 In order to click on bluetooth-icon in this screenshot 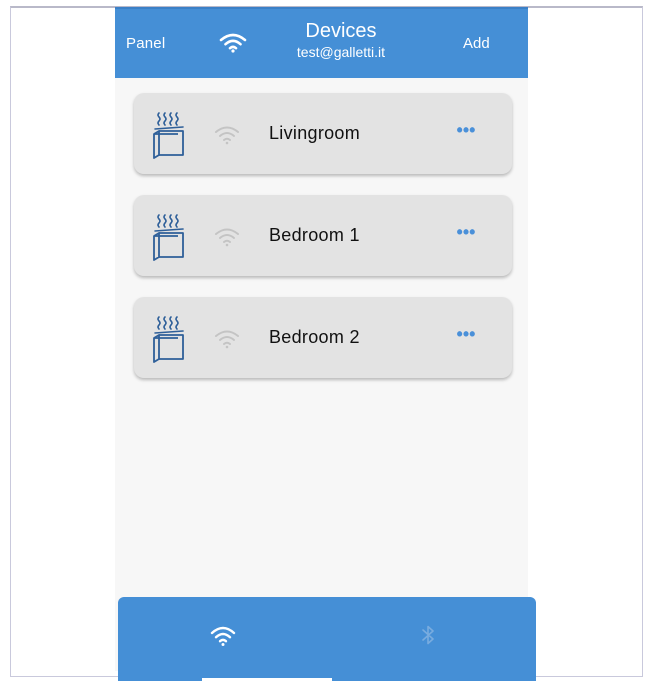, I will do `click(428, 635)`.